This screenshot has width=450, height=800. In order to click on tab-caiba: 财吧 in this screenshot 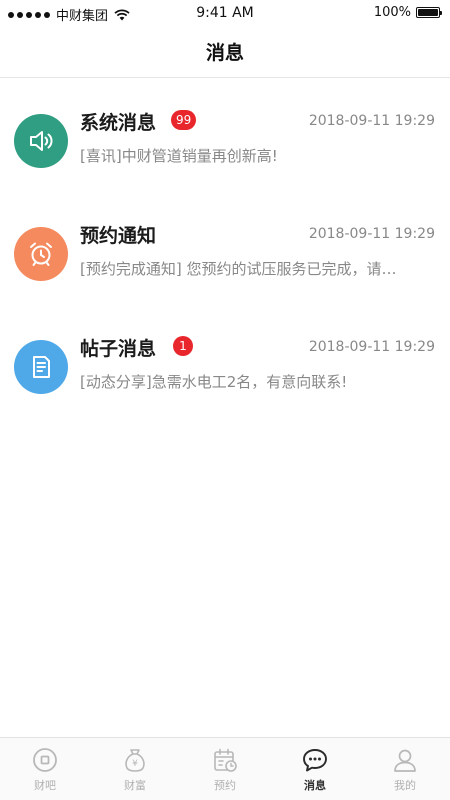, I will do `click(45, 769)`.